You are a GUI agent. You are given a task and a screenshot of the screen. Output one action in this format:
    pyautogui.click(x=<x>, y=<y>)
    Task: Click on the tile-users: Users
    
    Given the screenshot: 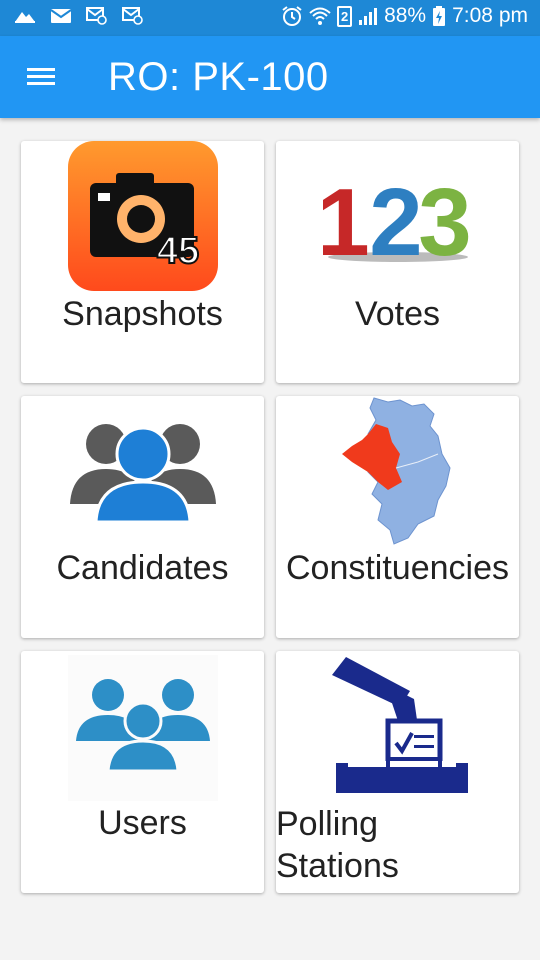 What is the action you would take?
    pyautogui.click(x=142, y=772)
    